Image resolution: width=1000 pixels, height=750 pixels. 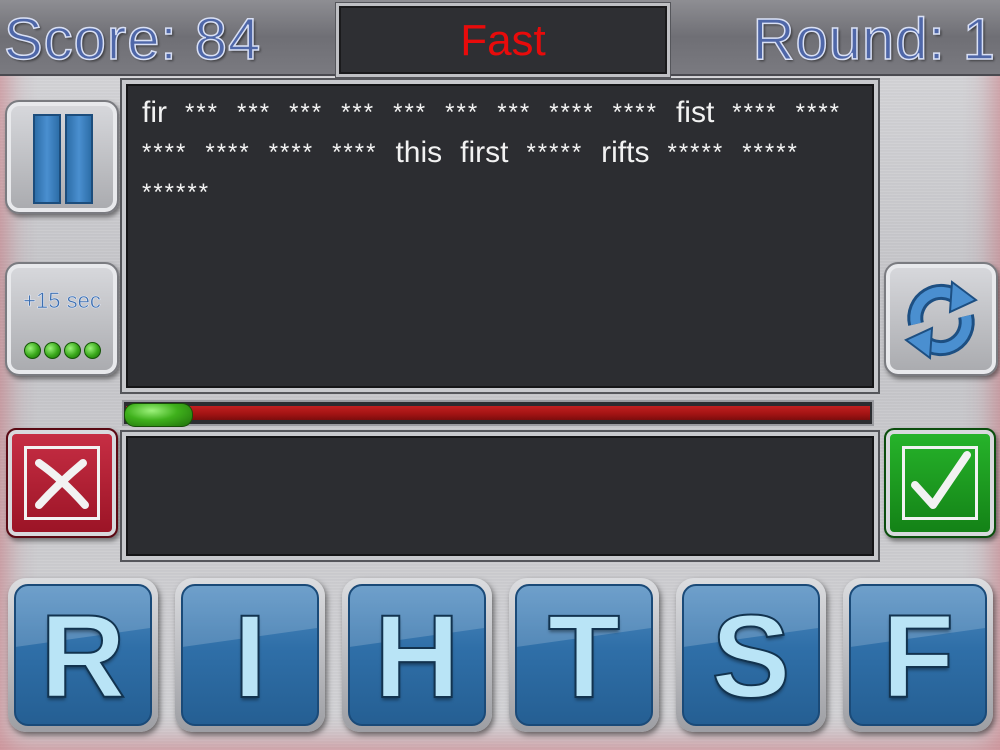 I want to click on close-icon, so click(x=62, y=484).